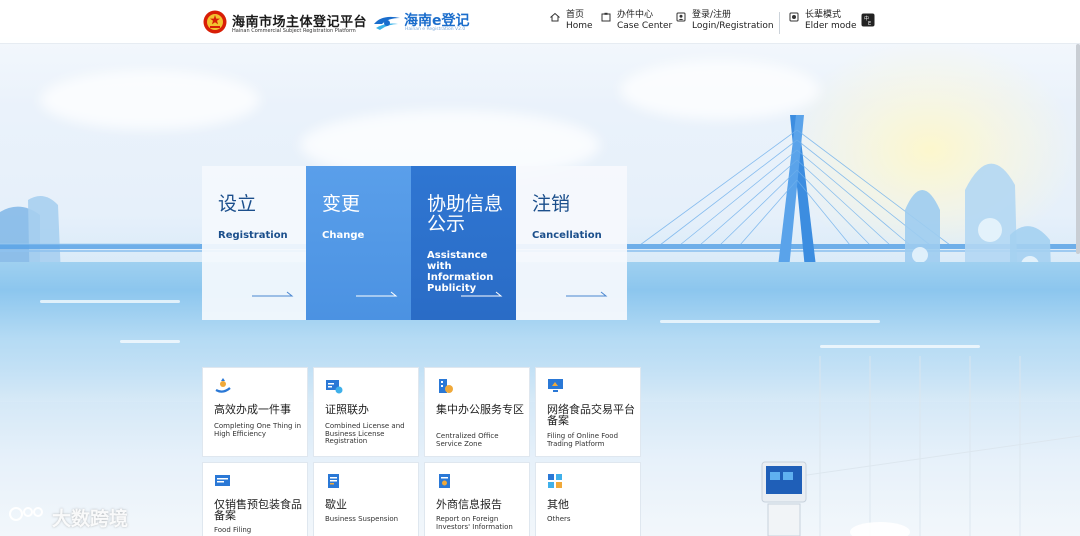  What do you see at coordinates (233, 530) in the screenshot?
I see `service-card-food-filing-en: Food Filing` at bounding box center [233, 530].